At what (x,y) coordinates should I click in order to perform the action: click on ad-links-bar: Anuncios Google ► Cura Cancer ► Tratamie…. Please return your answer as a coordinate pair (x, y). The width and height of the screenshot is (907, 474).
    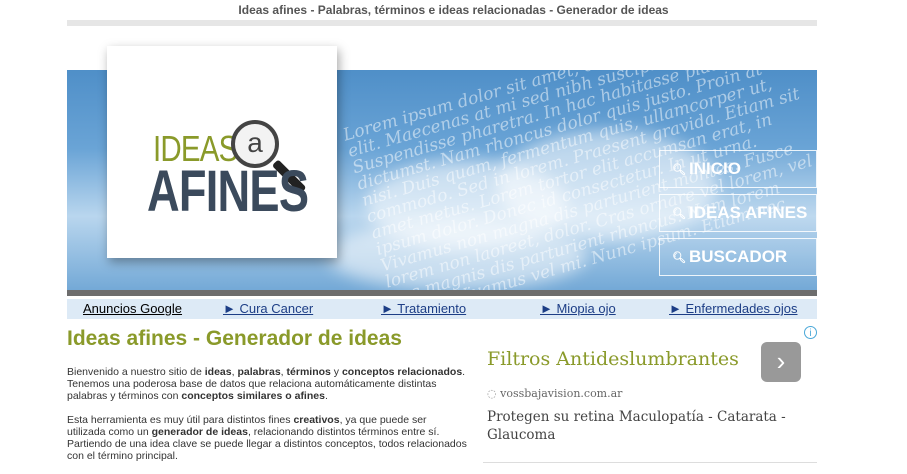
    Looking at the image, I should click on (442, 309).